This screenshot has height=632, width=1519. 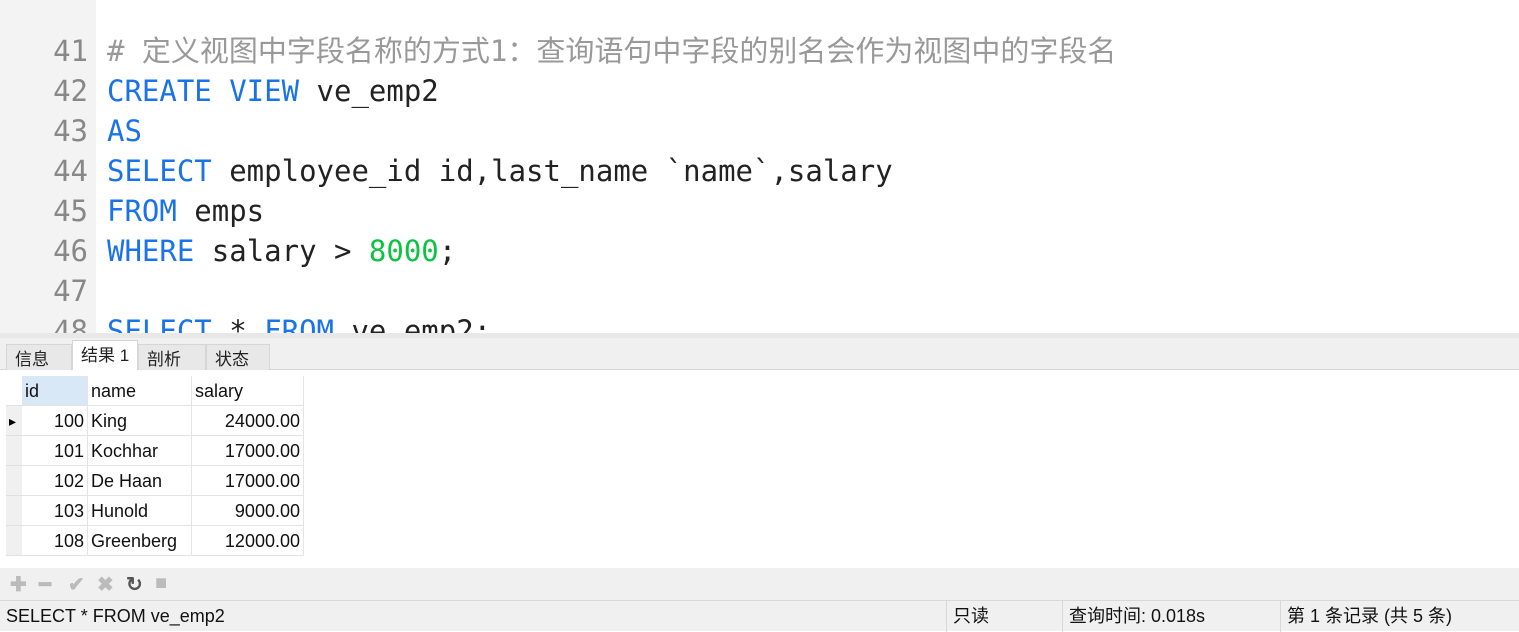 I want to click on code-token: *, so click(x=238, y=323).